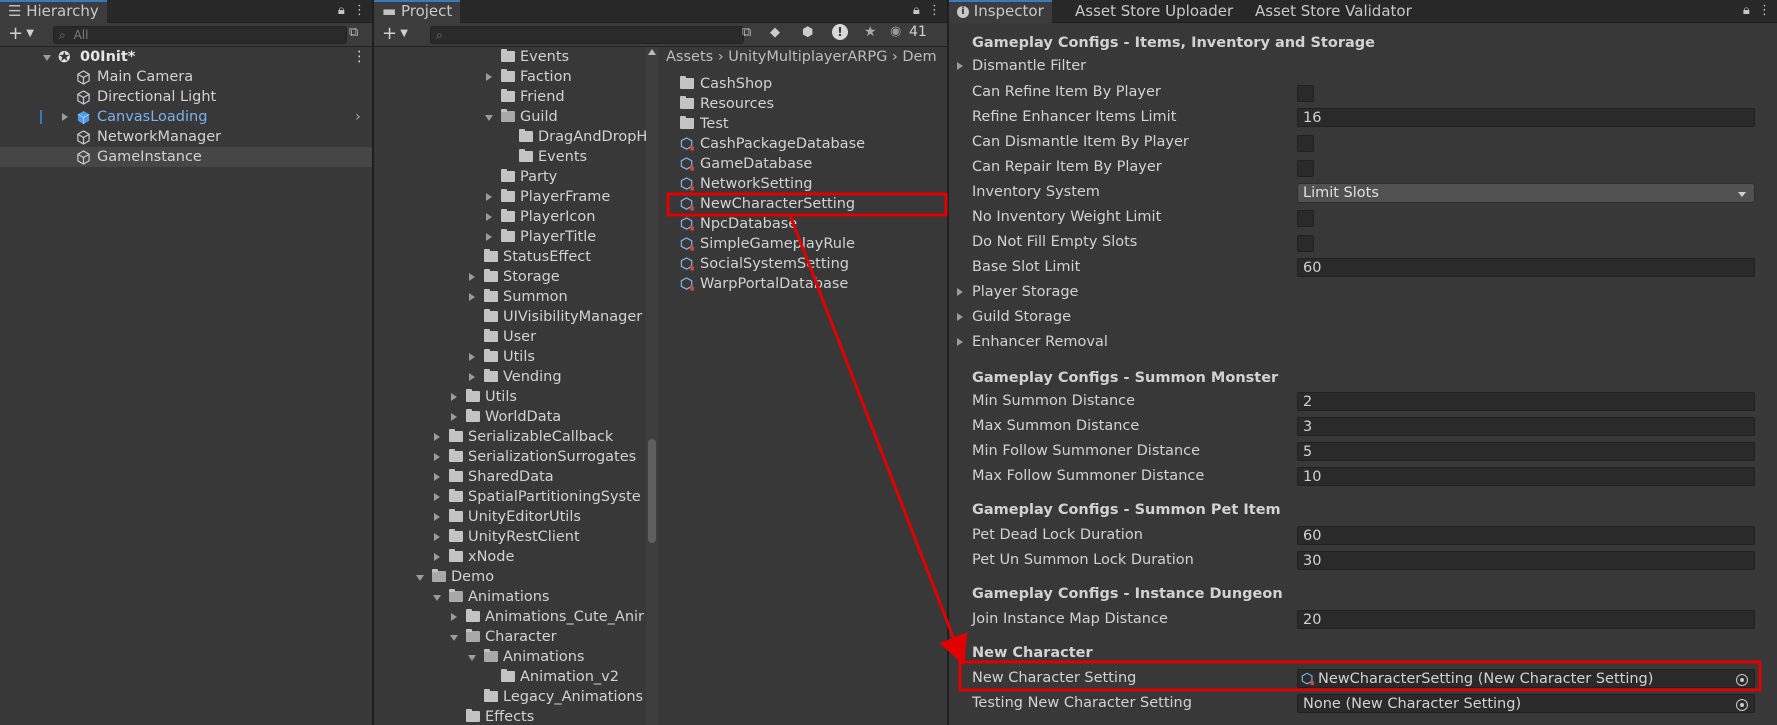 The height and width of the screenshot is (725, 1777). Describe the element at coordinates (510, 716) in the screenshot. I see `folder-item: Effects` at that location.